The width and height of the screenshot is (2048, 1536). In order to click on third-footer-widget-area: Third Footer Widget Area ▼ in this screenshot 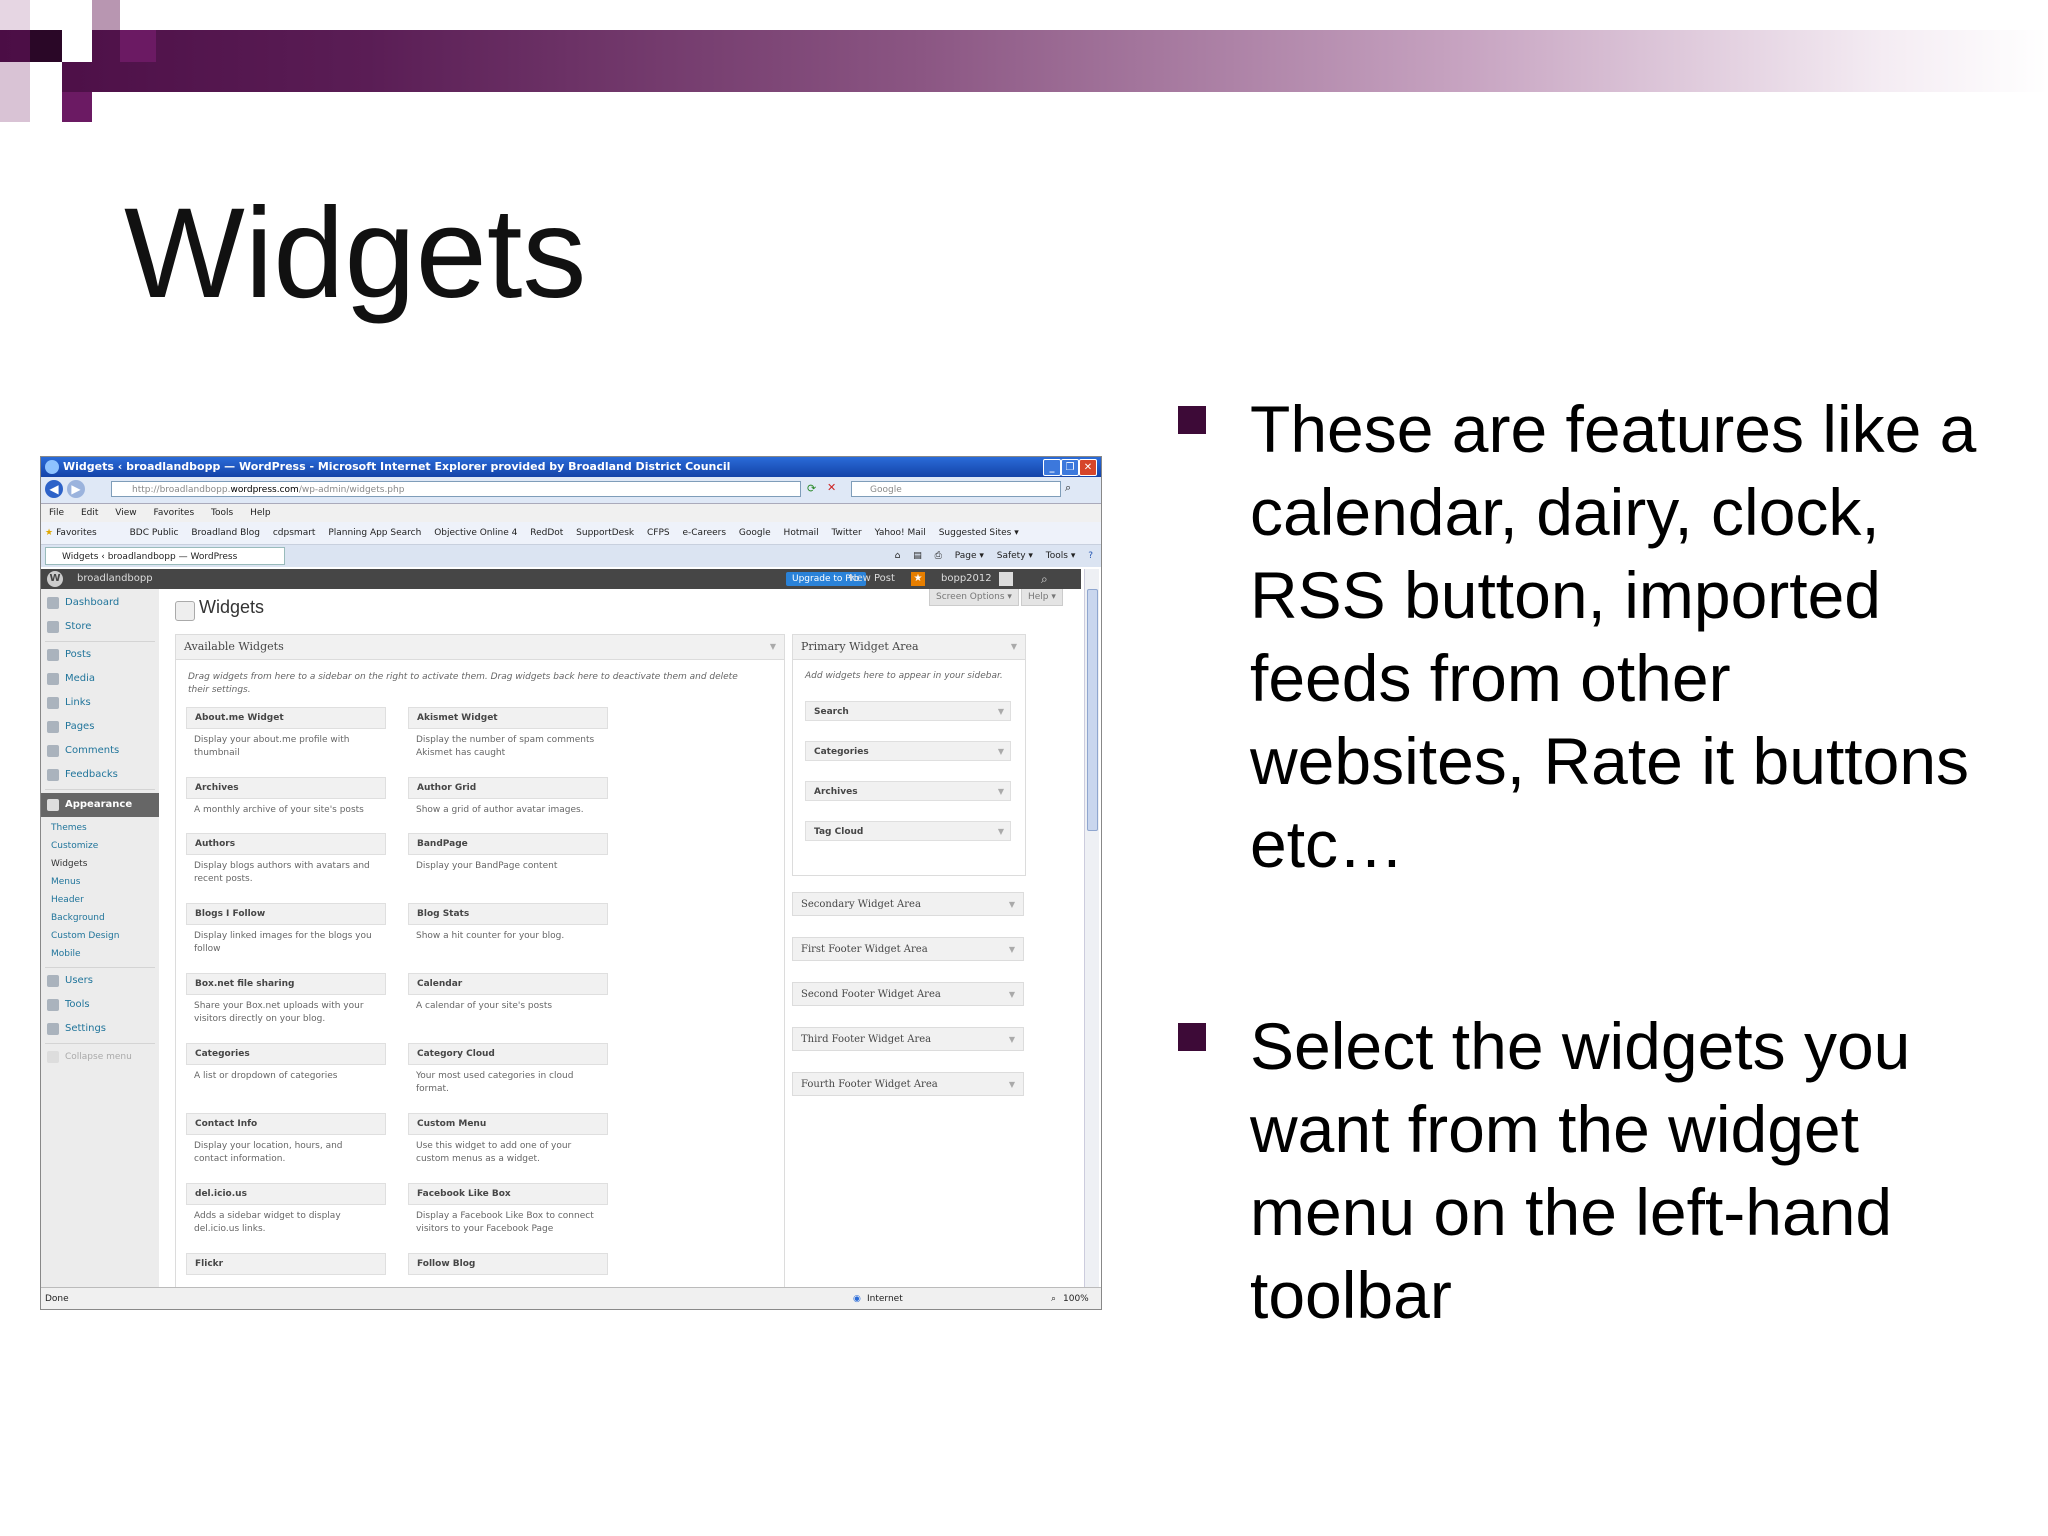, I will do `click(908, 1039)`.